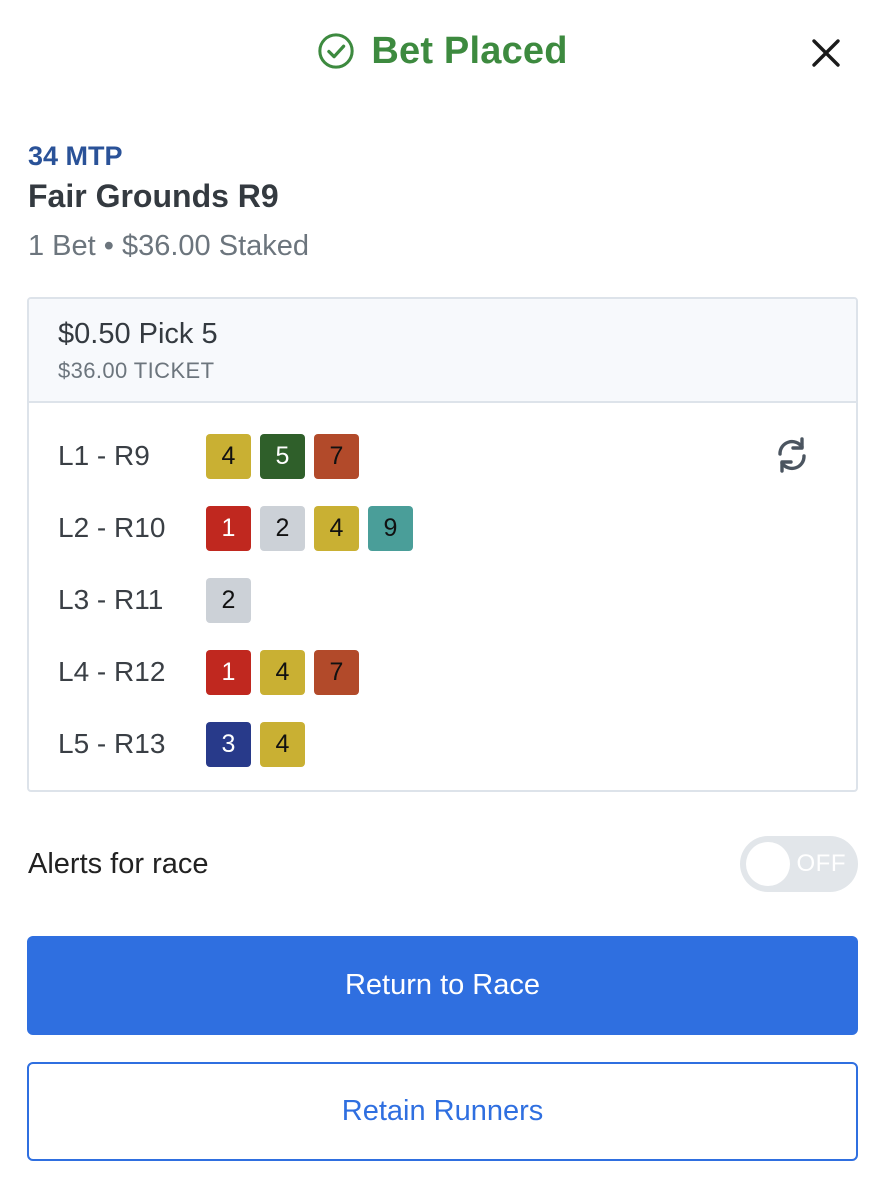  Describe the element at coordinates (75, 156) in the screenshot. I see `minutes-to-post: 34 MTP` at that location.